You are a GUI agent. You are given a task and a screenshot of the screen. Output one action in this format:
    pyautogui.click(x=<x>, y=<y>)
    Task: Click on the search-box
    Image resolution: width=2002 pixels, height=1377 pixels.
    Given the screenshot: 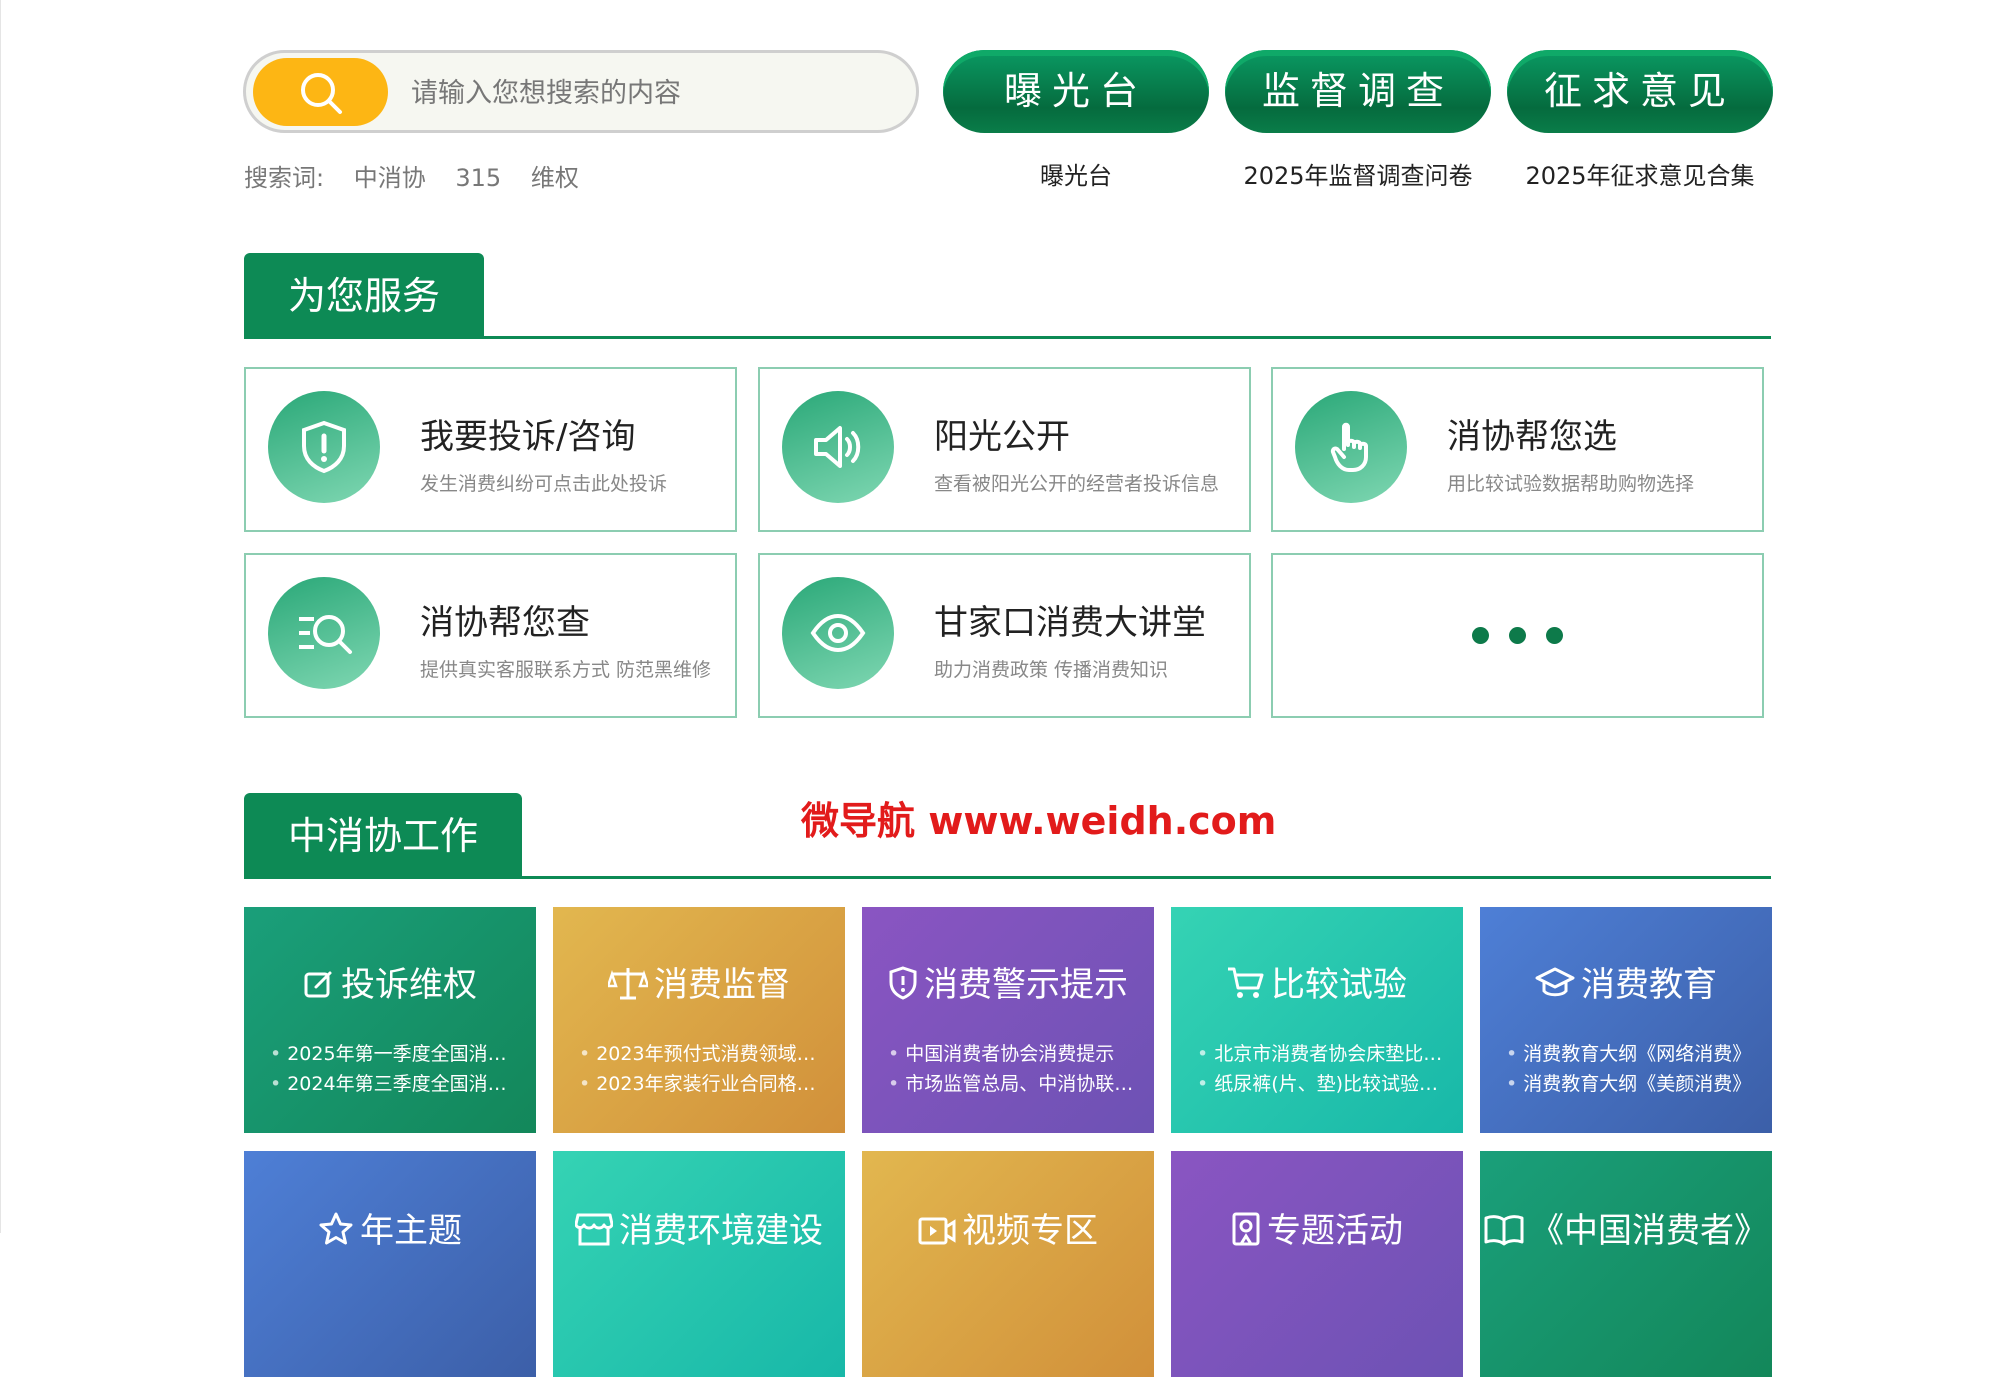 What is the action you would take?
    pyautogui.click(x=581, y=91)
    